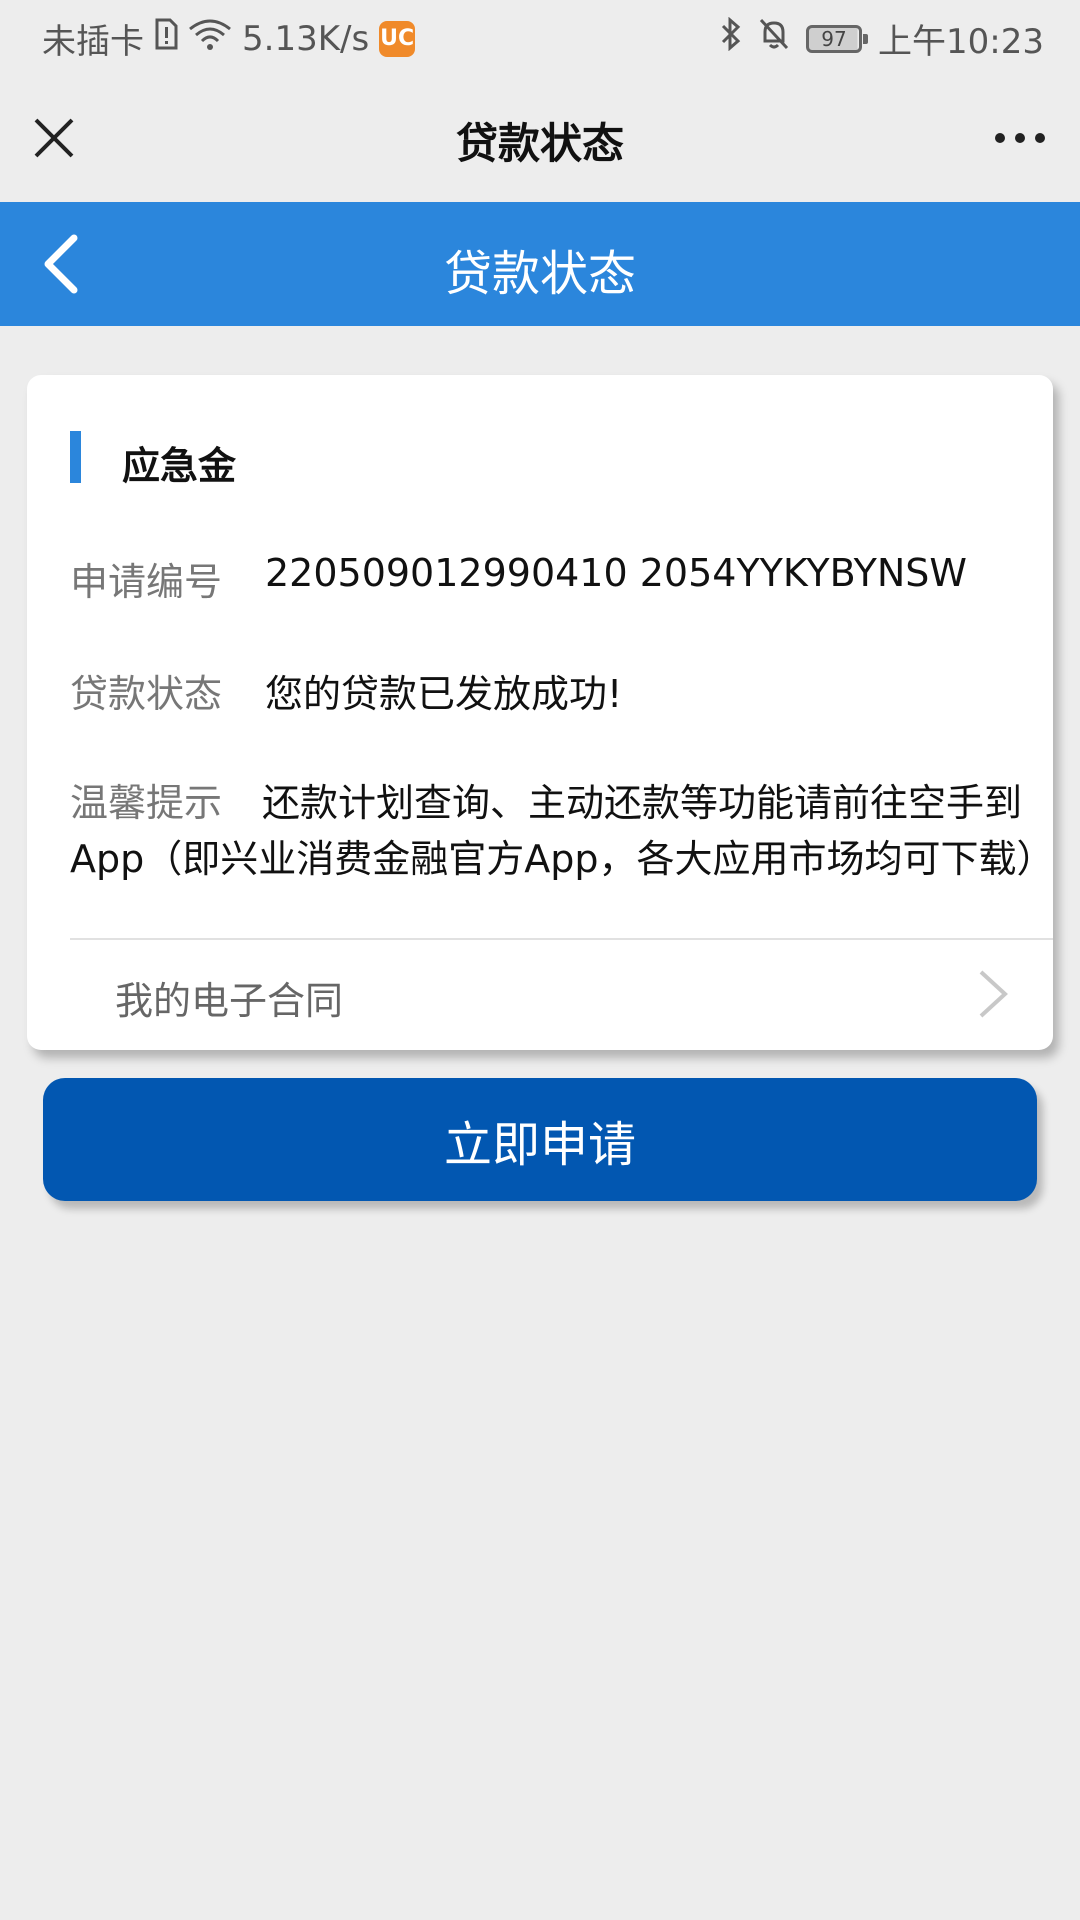 The height and width of the screenshot is (1920, 1080). Describe the element at coordinates (229, 1001) in the screenshot. I see `electronic-contract-label: 我的电子合同` at that location.